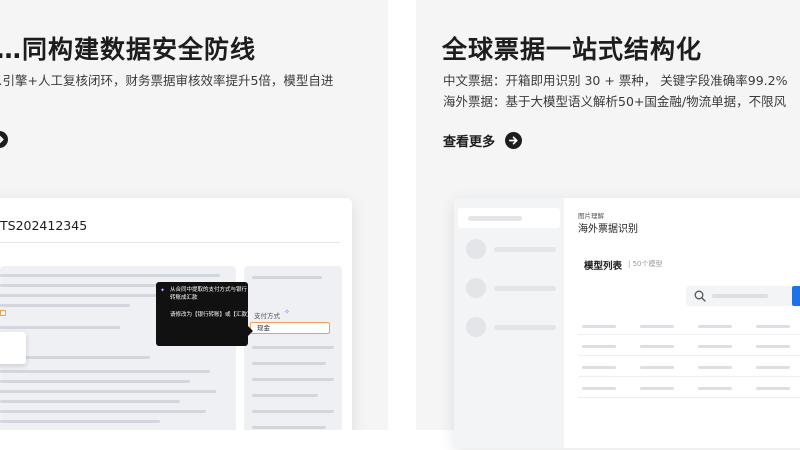  I want to click on tooltip-caret, so click(250, 331).